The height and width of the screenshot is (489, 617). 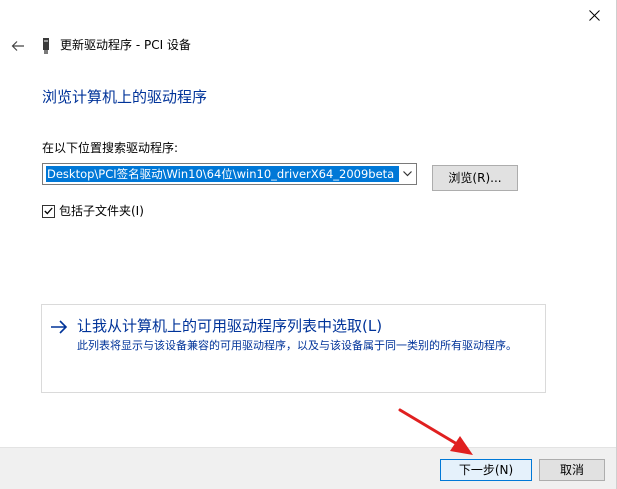 What do you see at coordinates (46, 46) in the screenshot?
I see `pci-device-icon` at bounding box center [46, 46].